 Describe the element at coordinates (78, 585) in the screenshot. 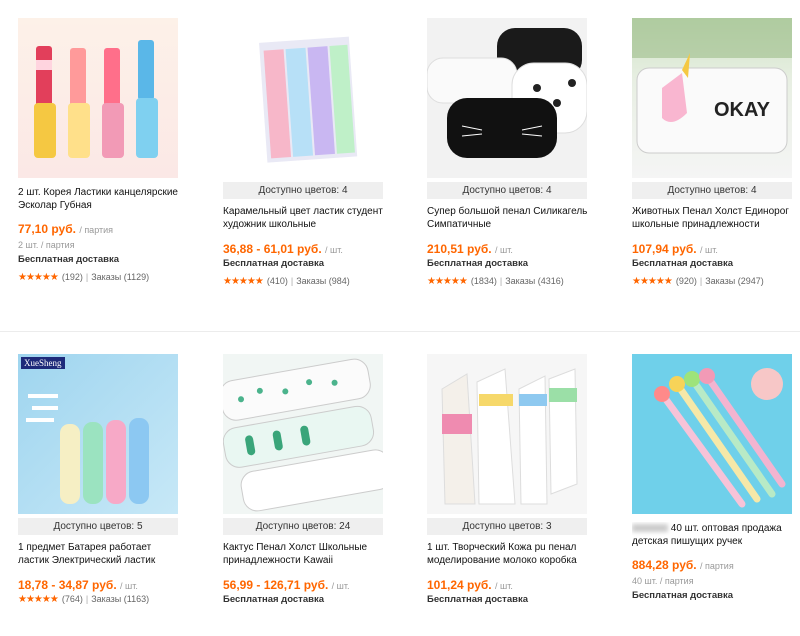

I see `product-price: 18,78 - 34,87 руб. / шт.` at that location.